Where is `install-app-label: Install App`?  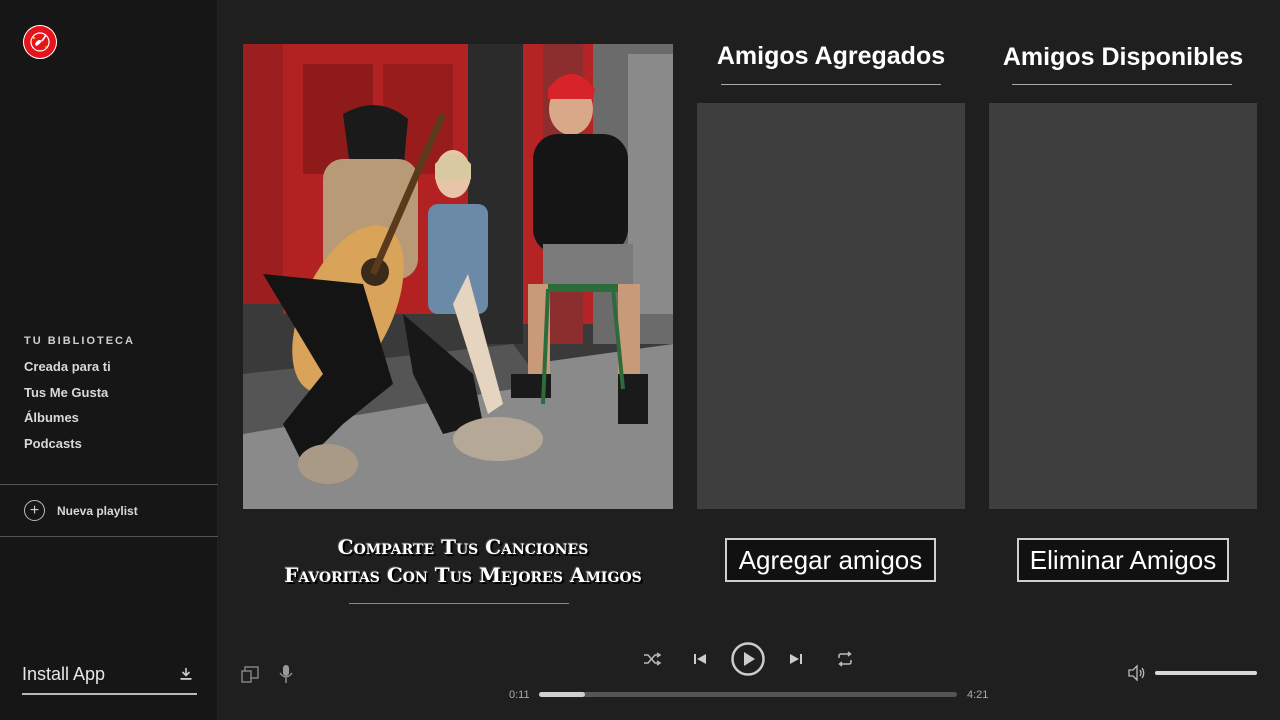 install-app-label: Install App is located at coordinates (64, 673).